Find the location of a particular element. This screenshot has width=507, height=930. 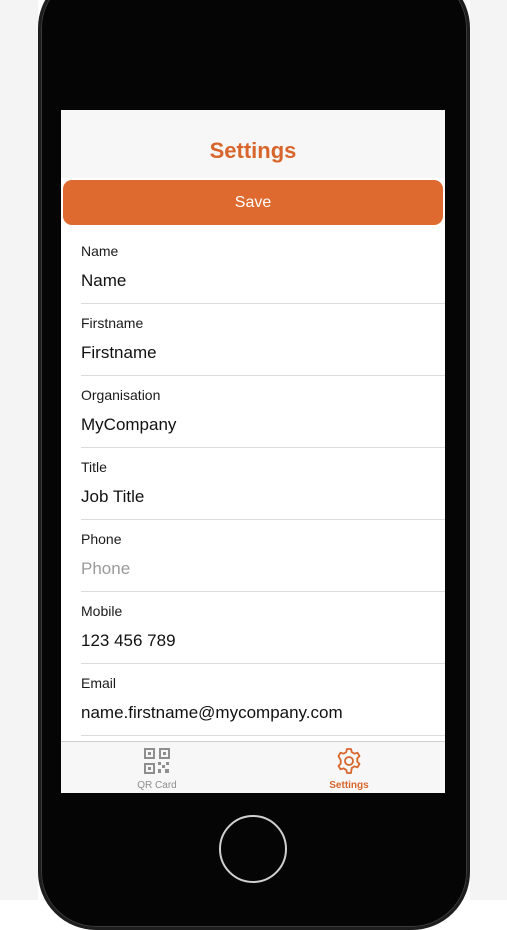

tab-bar: QR Card Settings is located at coordinates (253, 767).